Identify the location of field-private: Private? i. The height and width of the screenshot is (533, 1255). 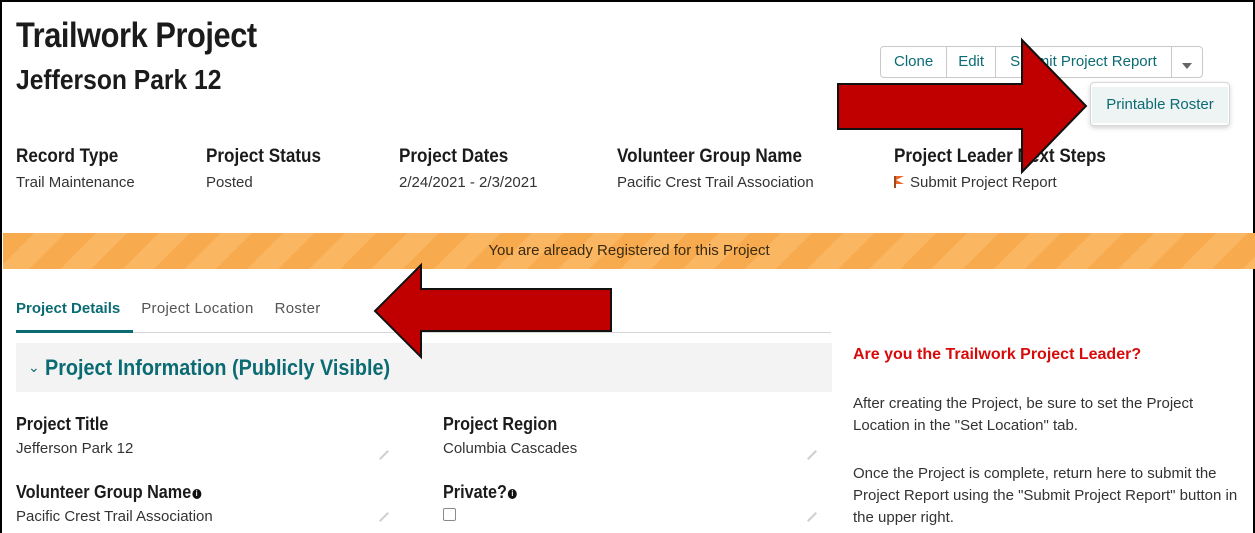
(484, 504).